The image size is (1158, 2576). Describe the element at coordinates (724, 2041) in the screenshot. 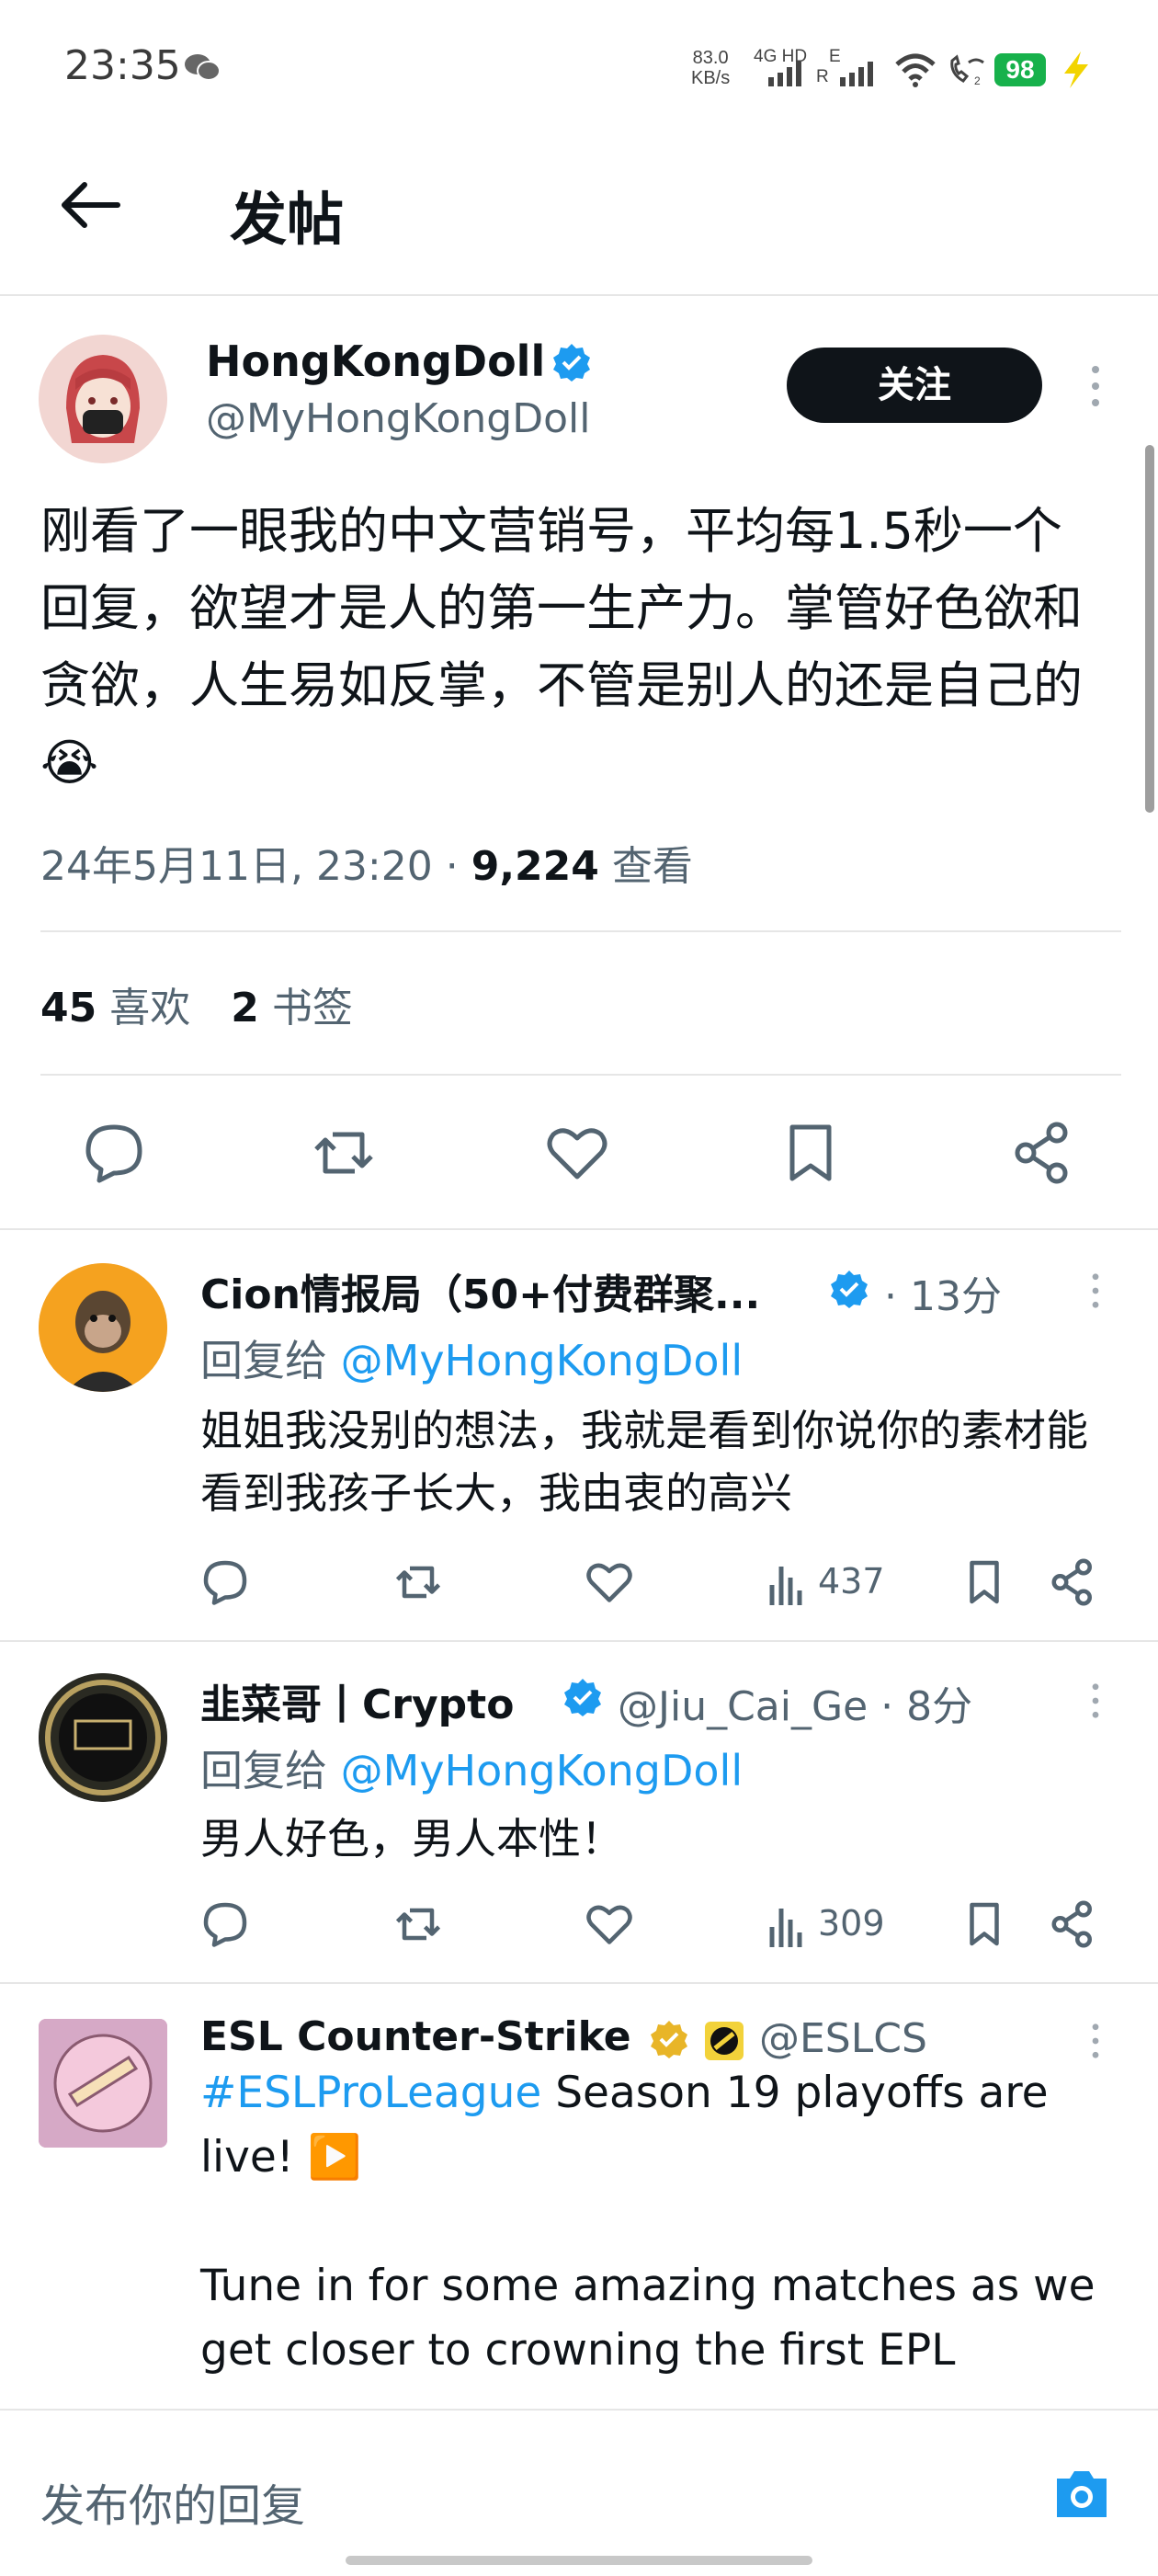

I see `affiliate-badge-icon` at that location.